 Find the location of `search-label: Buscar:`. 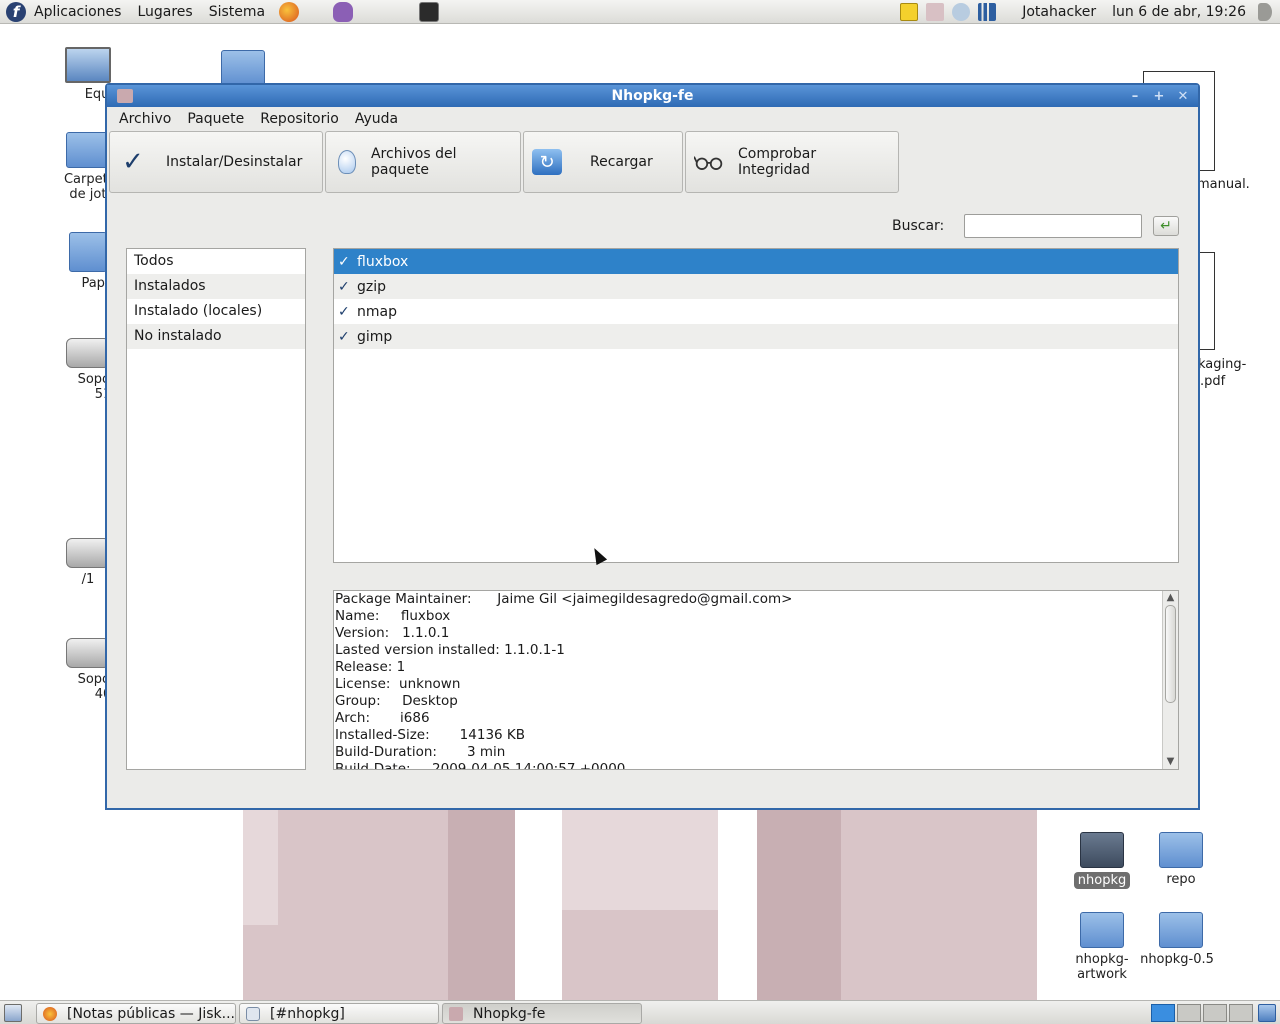

search-label: Buscar: is located at coordinates (918, 226).